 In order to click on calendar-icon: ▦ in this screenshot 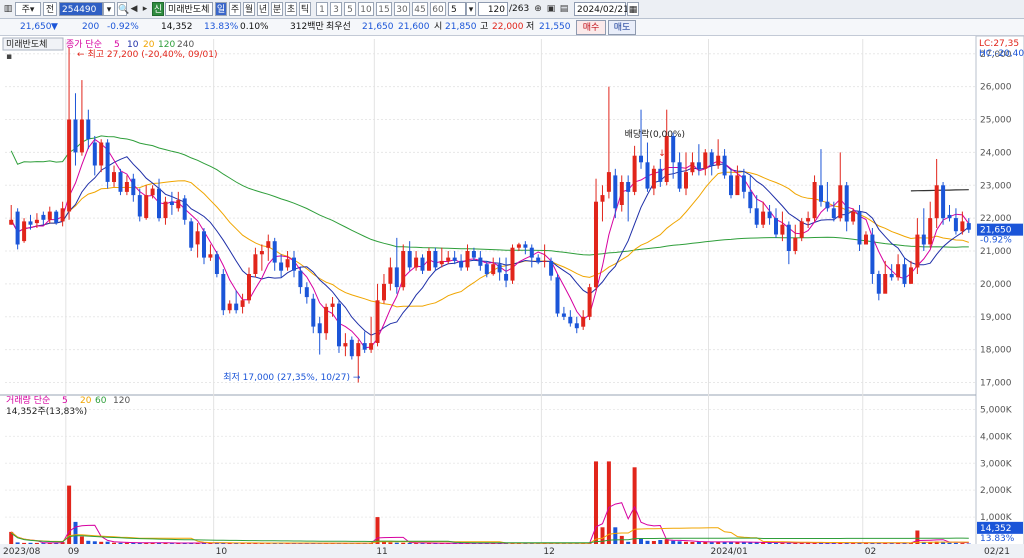, I will do `click(633, 9)`.